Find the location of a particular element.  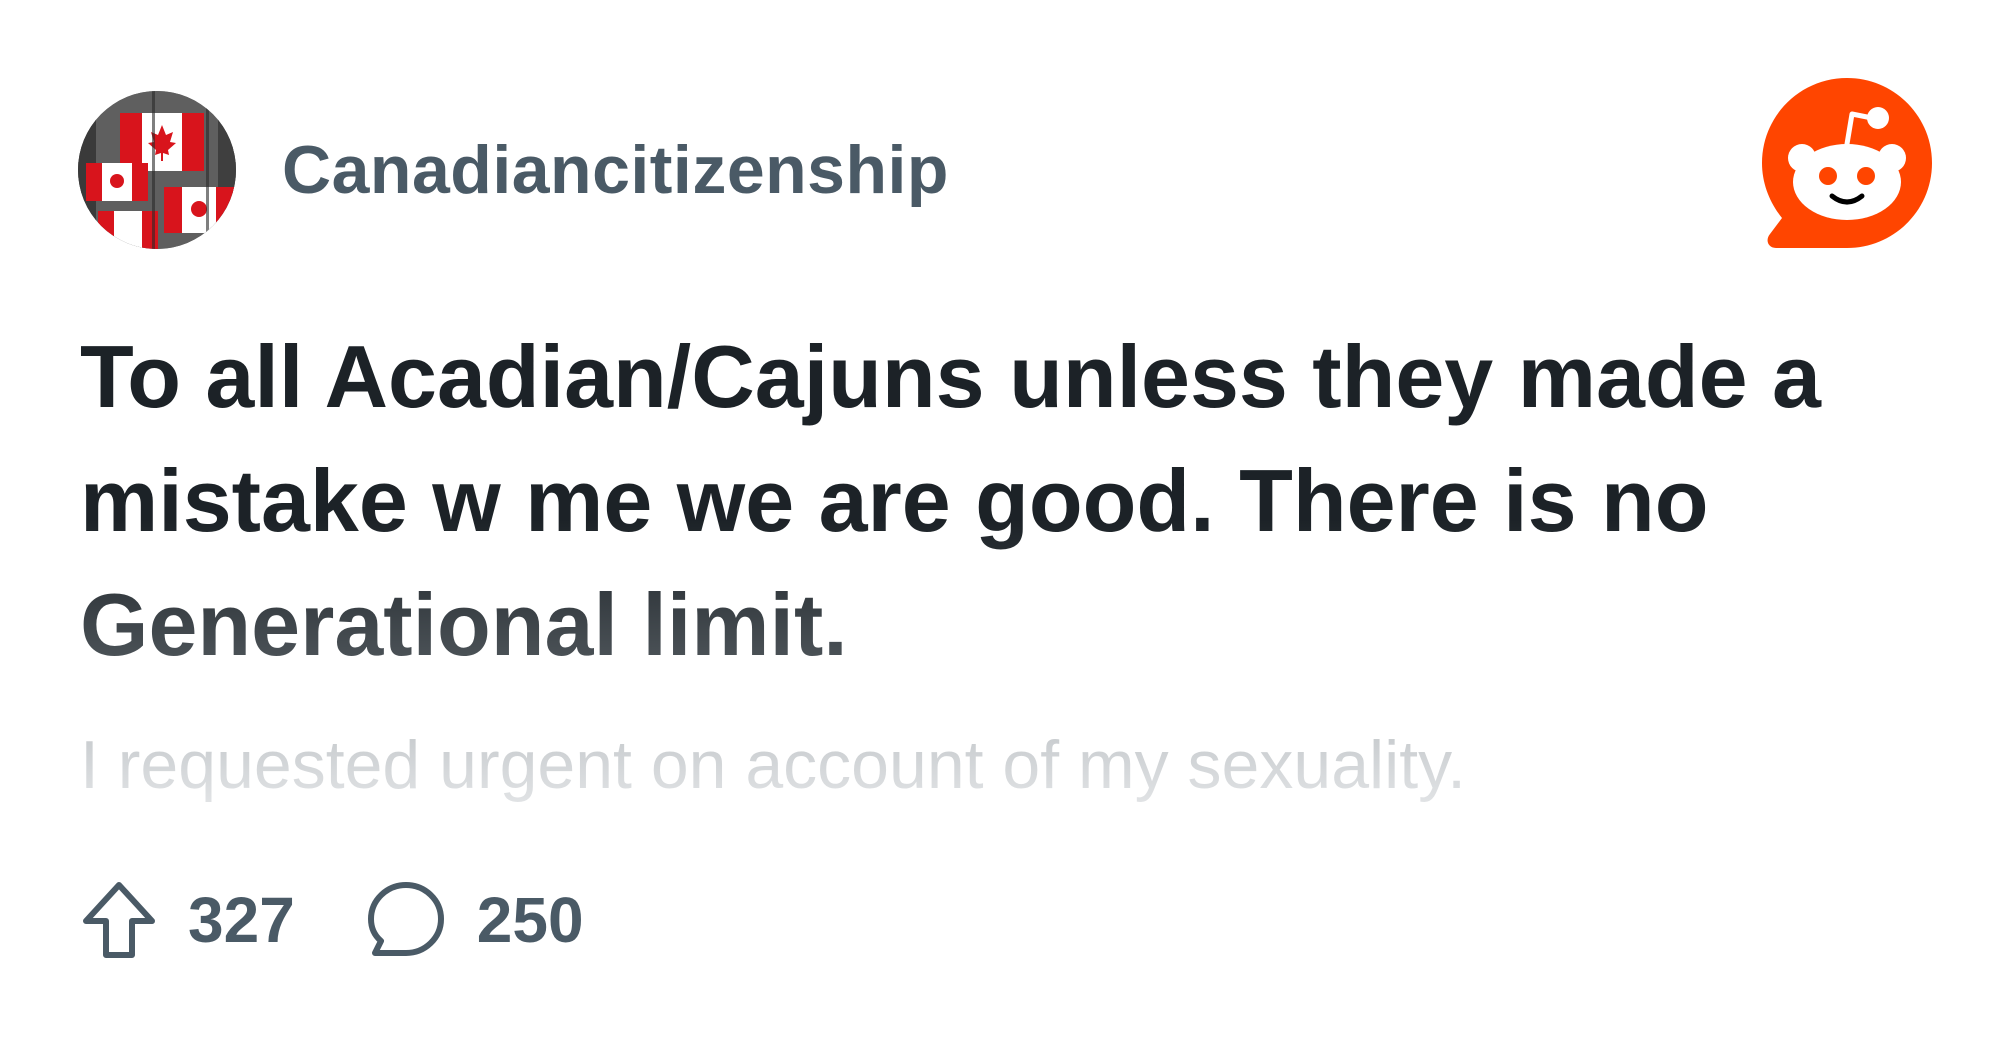

post-actions: 327 250 is located at coordinates (332, 920).